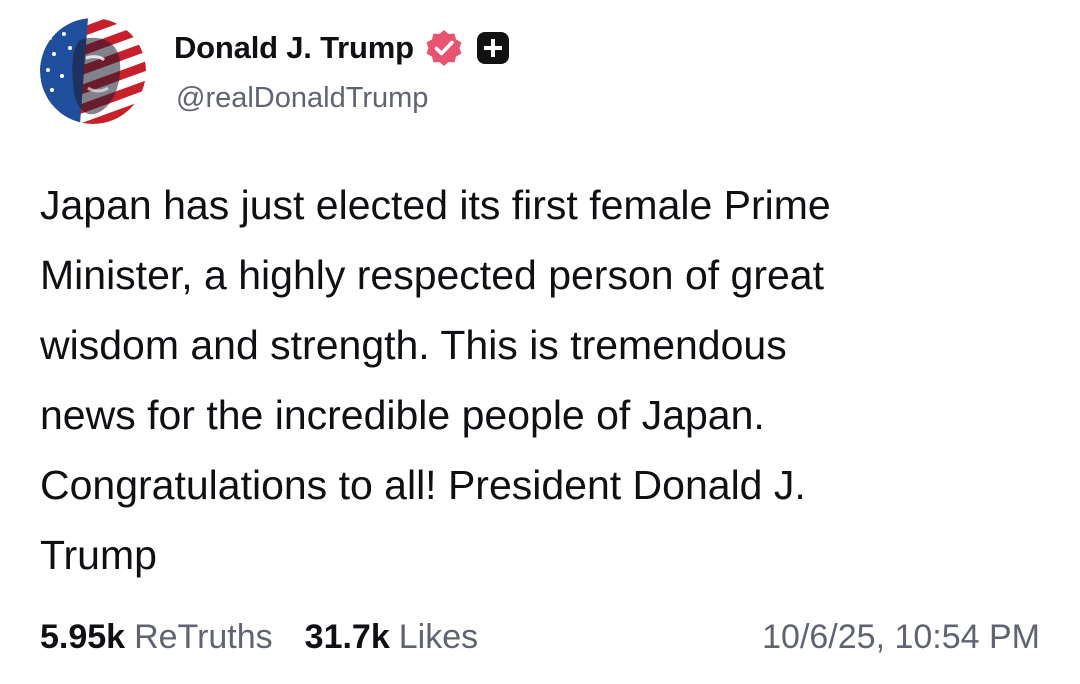  I want to click on likes-count: 31.7k, so click(347, 636).